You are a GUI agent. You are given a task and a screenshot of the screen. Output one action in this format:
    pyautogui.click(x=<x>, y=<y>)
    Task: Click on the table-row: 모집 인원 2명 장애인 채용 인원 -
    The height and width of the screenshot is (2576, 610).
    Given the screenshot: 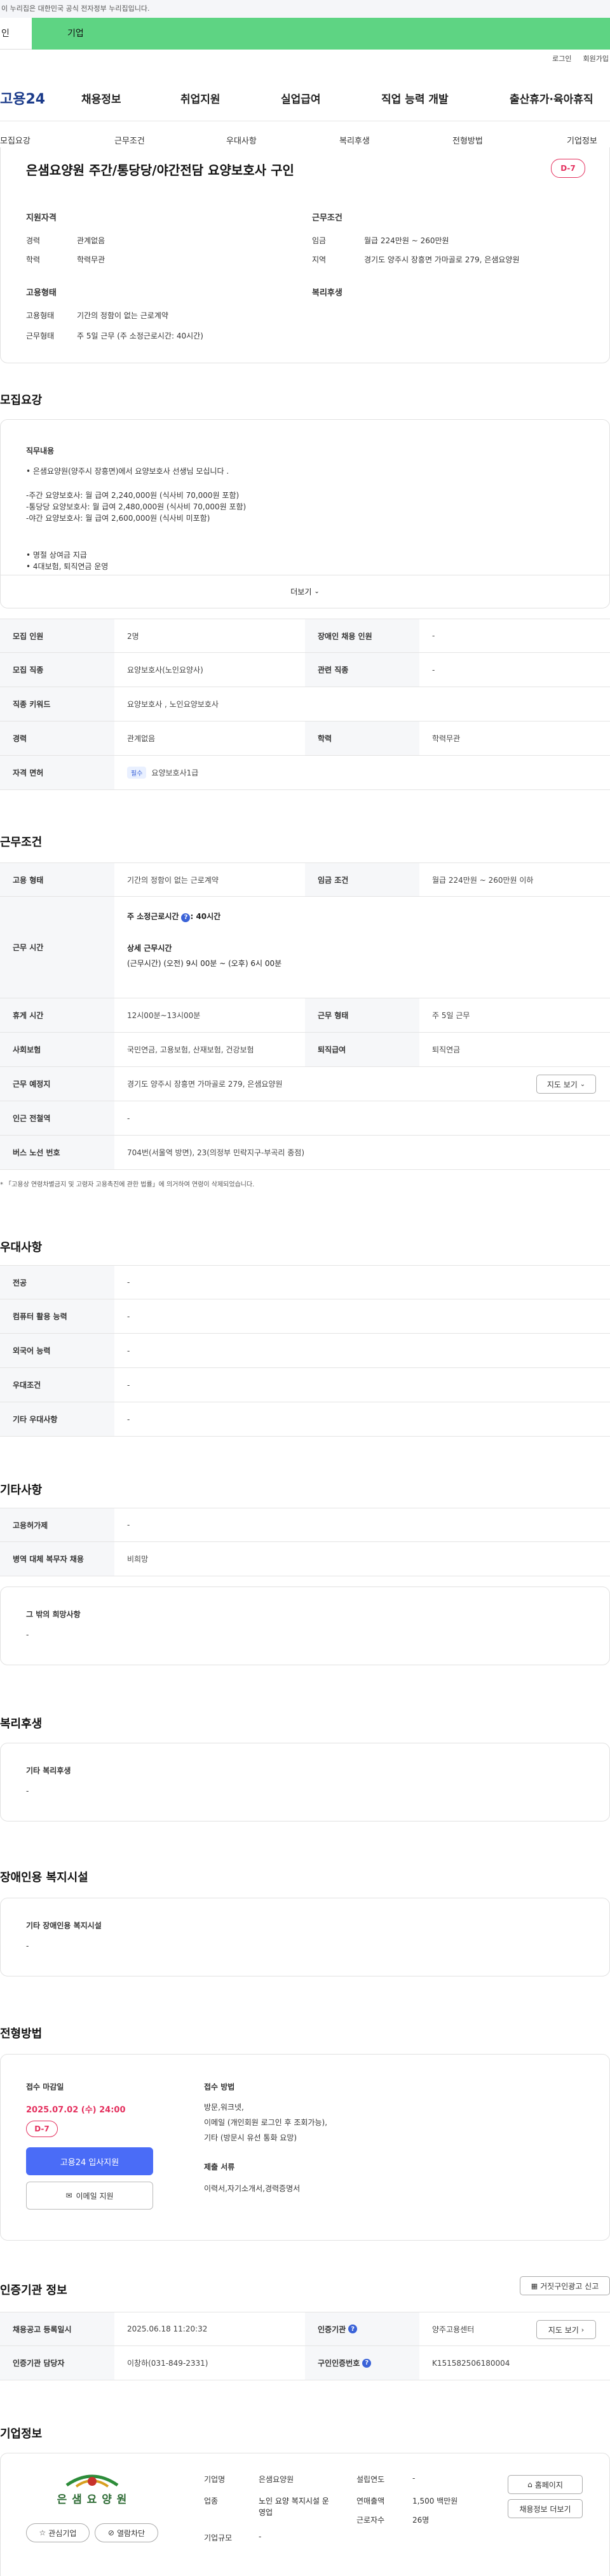 What is the action you would take?
    pyautogui.click(x=305, y=636)
    